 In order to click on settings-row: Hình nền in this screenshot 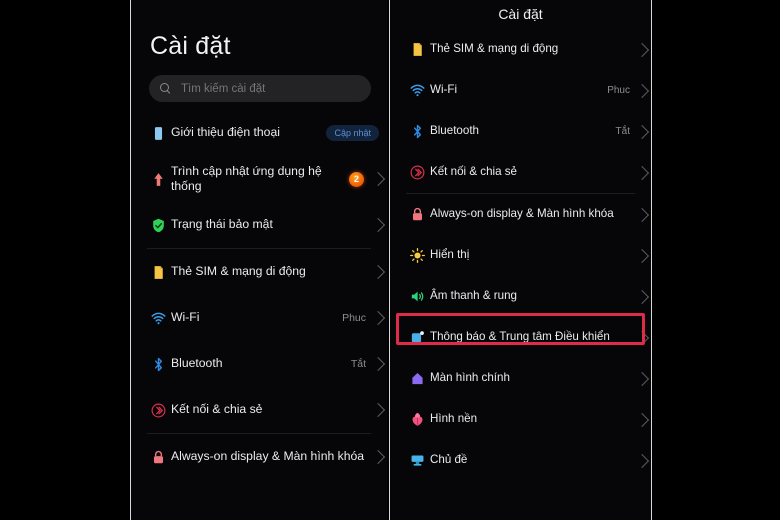, I will do `click(520, 419)`.